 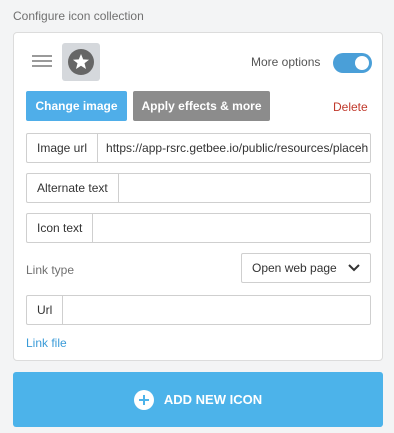 What do you see at coordinates (294, 268) in the screenshot?
I see `link-type-selected: Open web page` at bounding box center [294, 268].